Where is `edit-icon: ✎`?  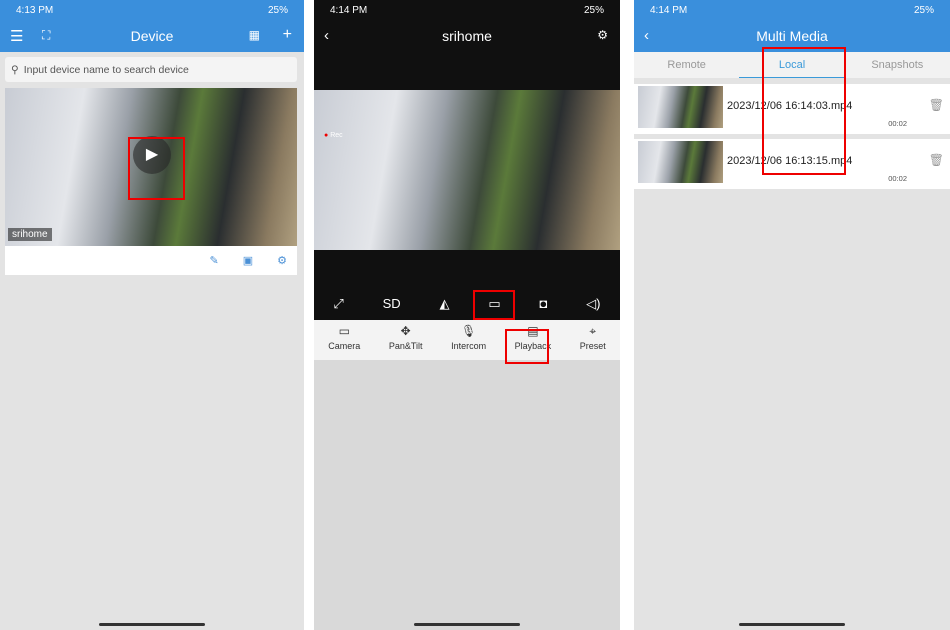 edit-icon: ✎ is located at coordinates (214, 260).